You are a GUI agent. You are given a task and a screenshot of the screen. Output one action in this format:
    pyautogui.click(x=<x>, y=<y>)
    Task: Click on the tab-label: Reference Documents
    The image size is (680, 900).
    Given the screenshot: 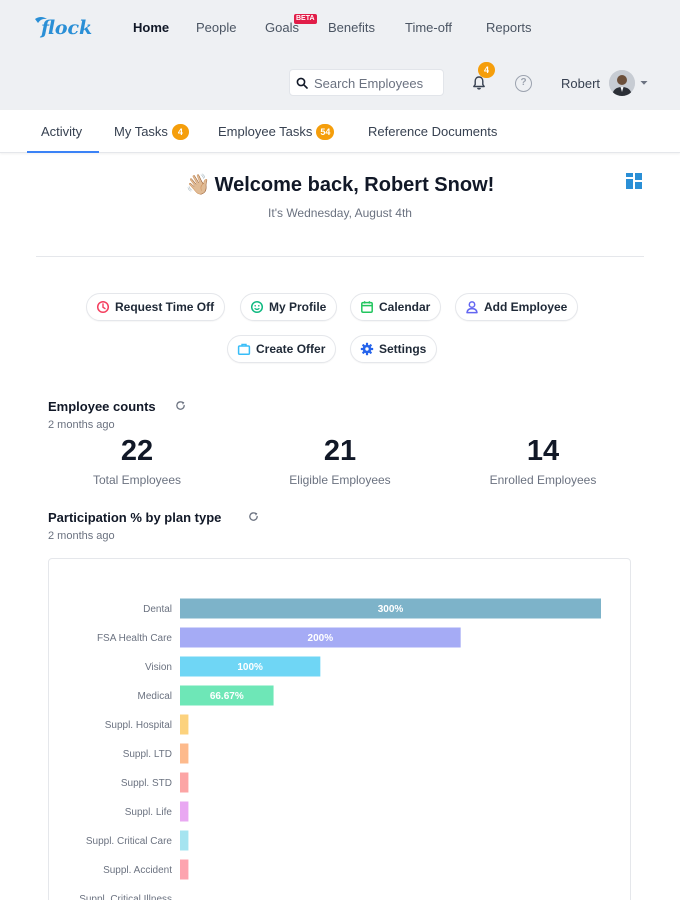 What is the action you would take?
    pyautogui.click(x=433, y=131)
    